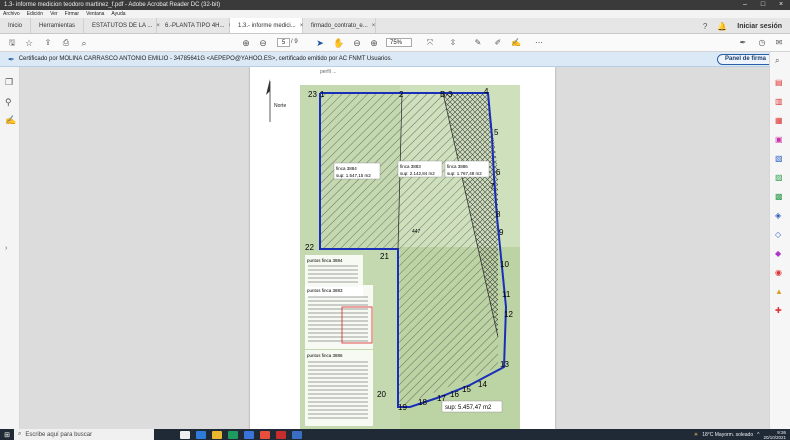  What do you see at coordinates (779, 196) in the screenshot?
I see `scan-ocr-icon: ▩` at bounding box center [779, 196].